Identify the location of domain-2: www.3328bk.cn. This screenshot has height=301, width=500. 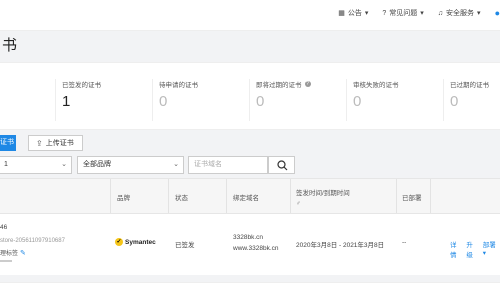
(256, 248).